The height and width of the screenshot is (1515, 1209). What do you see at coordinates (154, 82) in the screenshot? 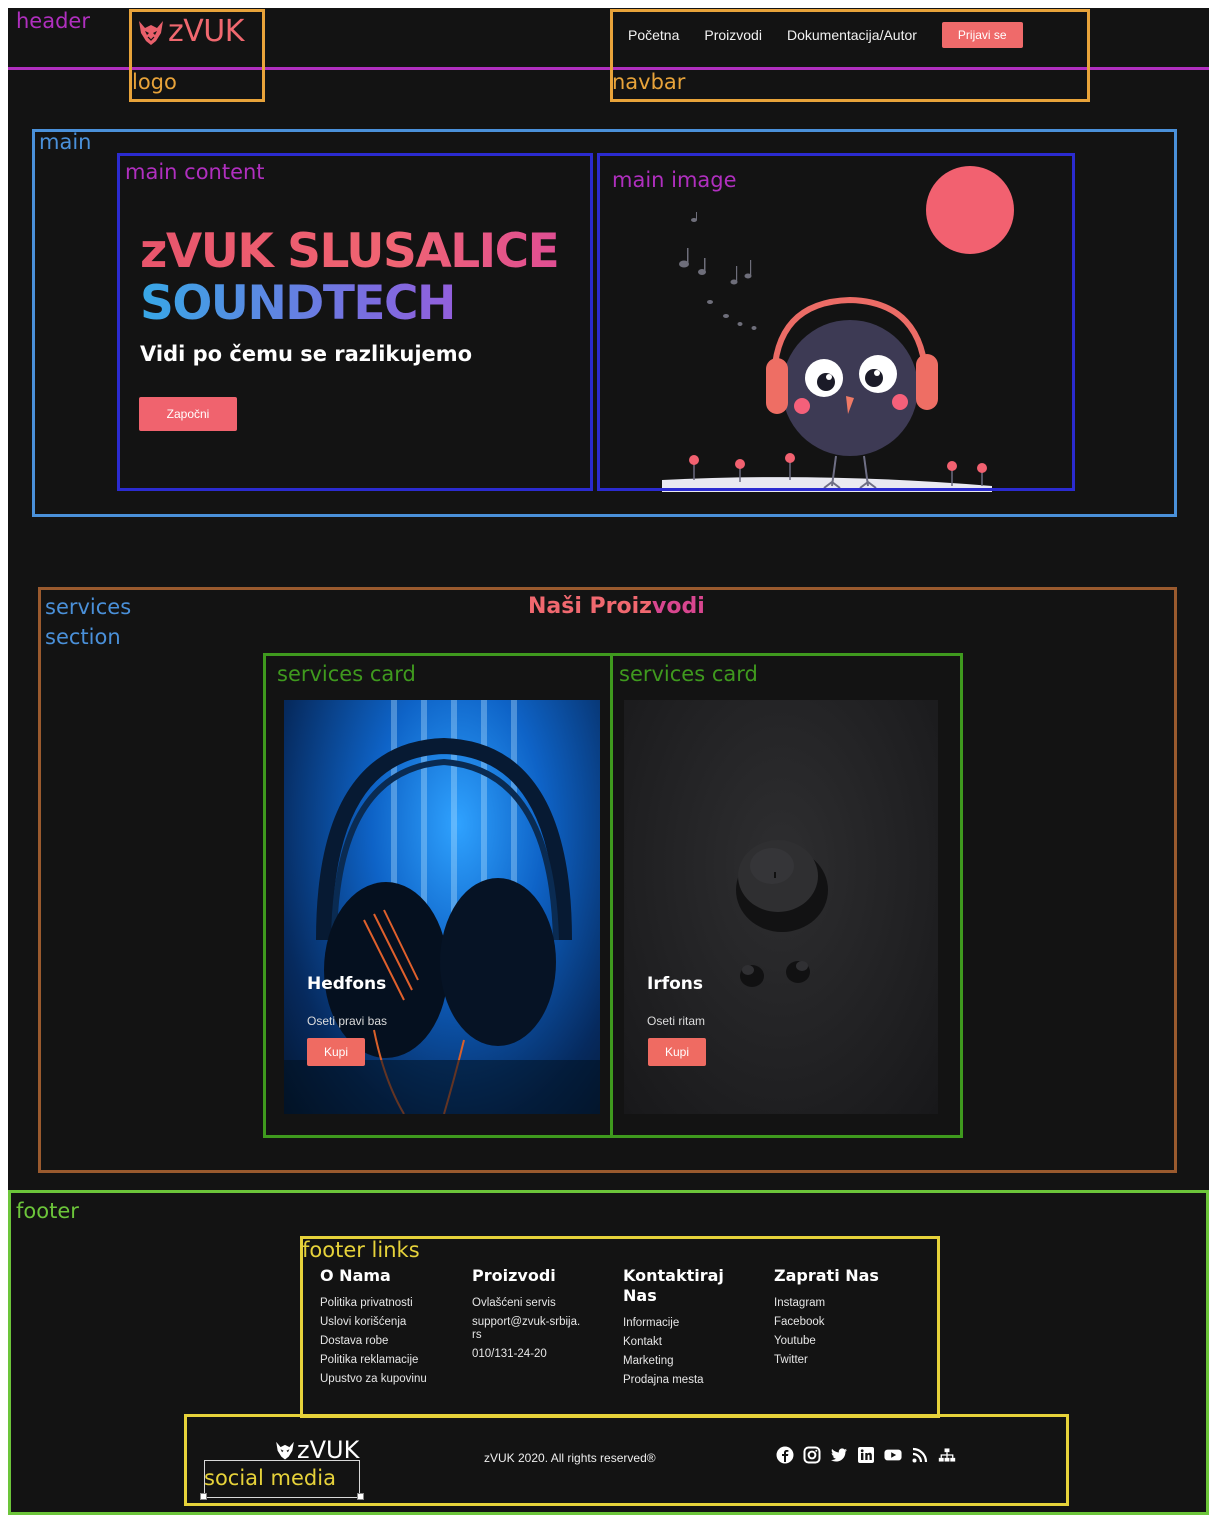
I see `annotation-label-logo: logo` at bounding box center [154, 82].